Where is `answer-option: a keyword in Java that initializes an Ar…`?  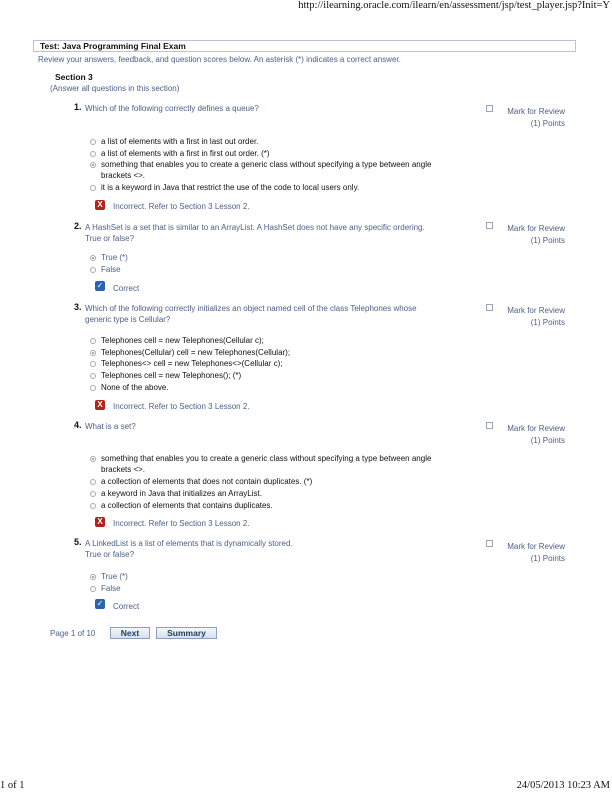 answer-option: a keyword in Java that initializes an Ar… is located at coordinates (181, 493).